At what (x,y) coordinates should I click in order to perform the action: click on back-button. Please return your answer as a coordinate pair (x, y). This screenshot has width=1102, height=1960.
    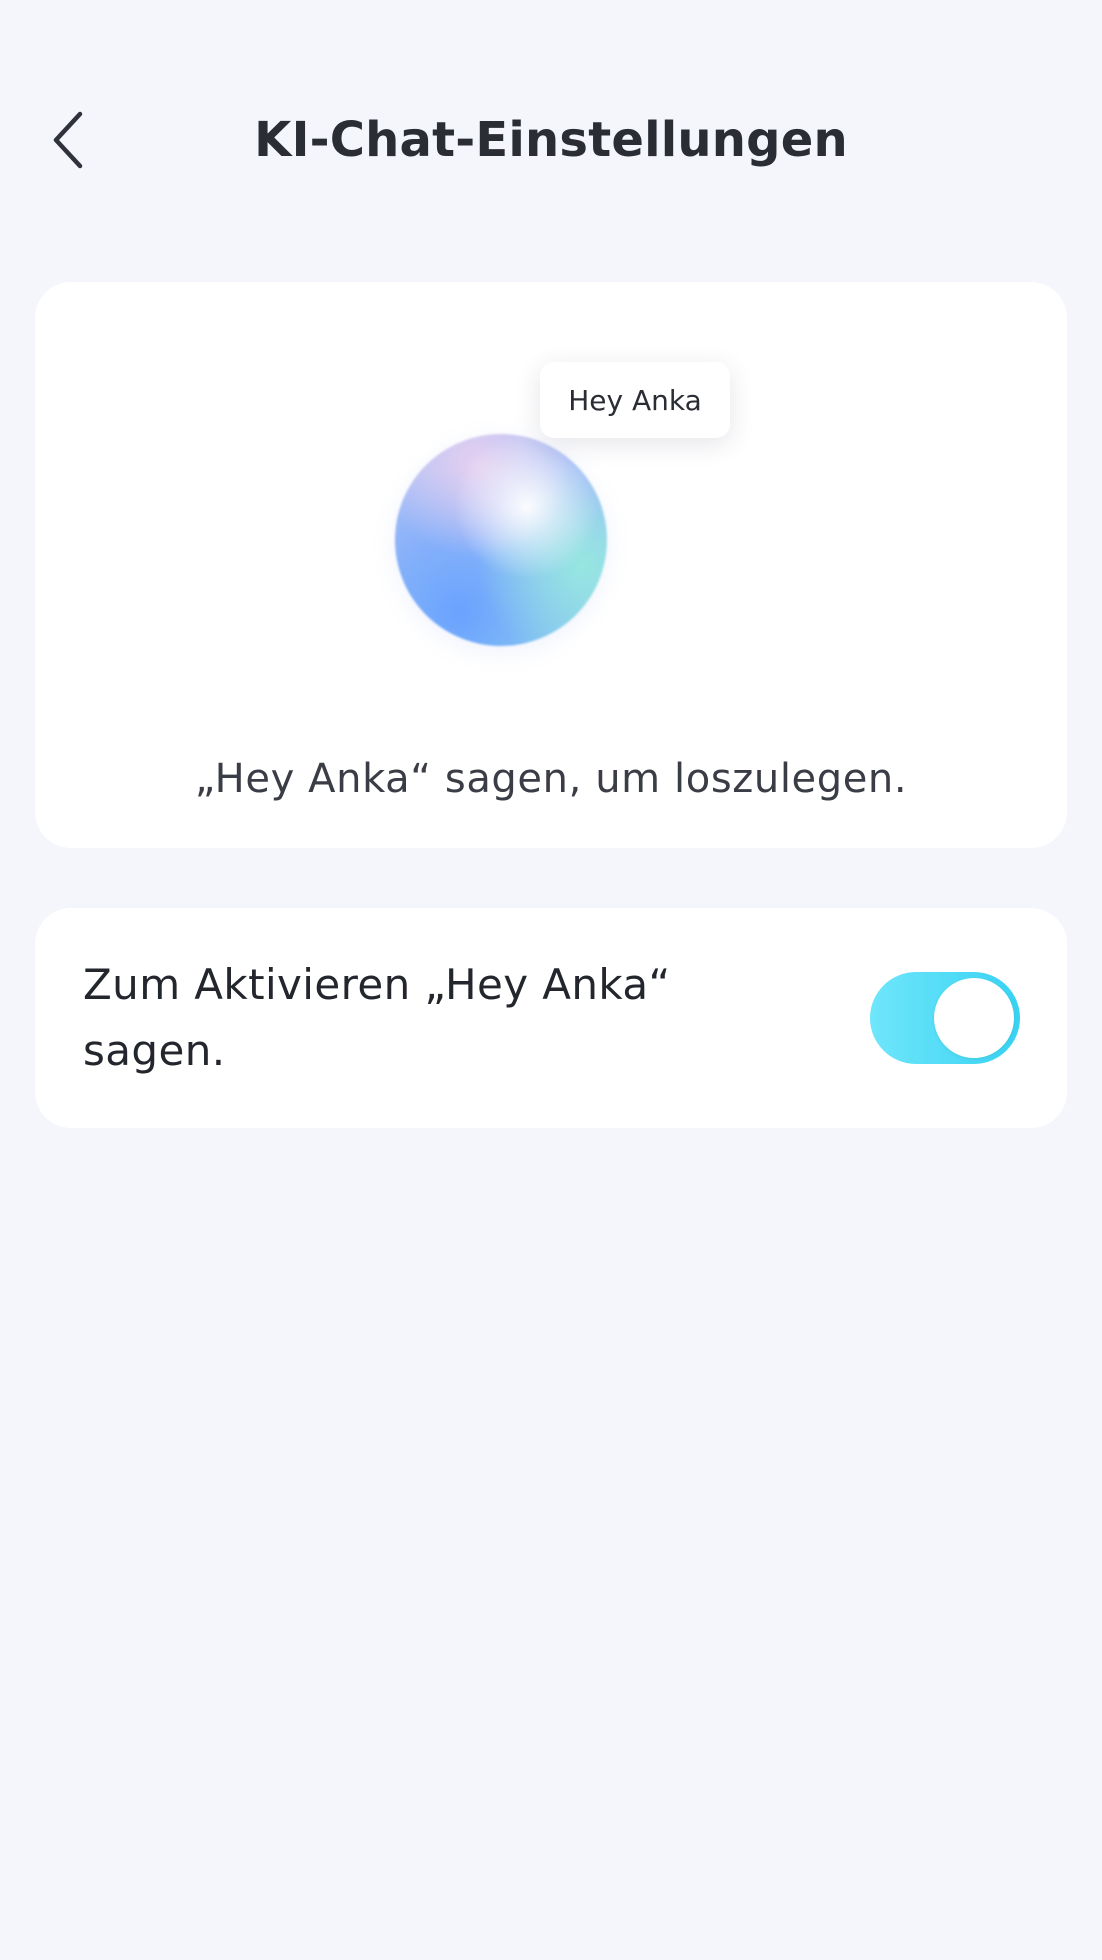
    Looking at the image, I should click on (80, 140).